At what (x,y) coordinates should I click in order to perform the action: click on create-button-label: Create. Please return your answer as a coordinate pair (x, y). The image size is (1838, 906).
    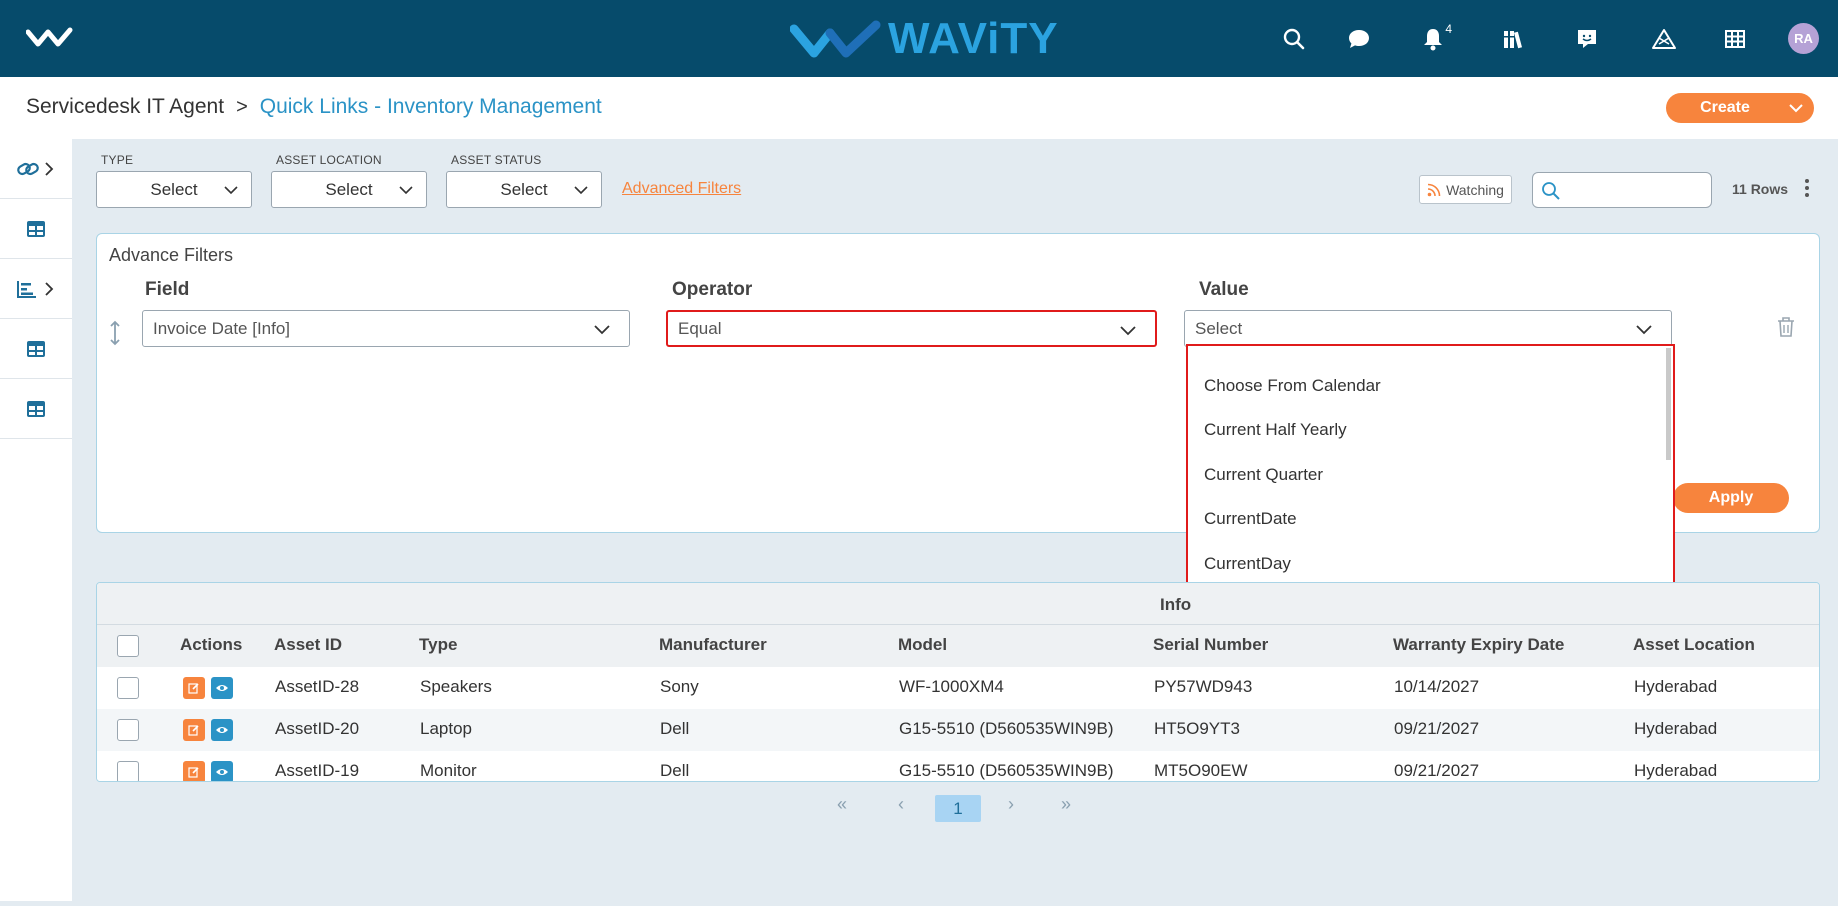
    Looking at the image, I should click on (1725, 107).